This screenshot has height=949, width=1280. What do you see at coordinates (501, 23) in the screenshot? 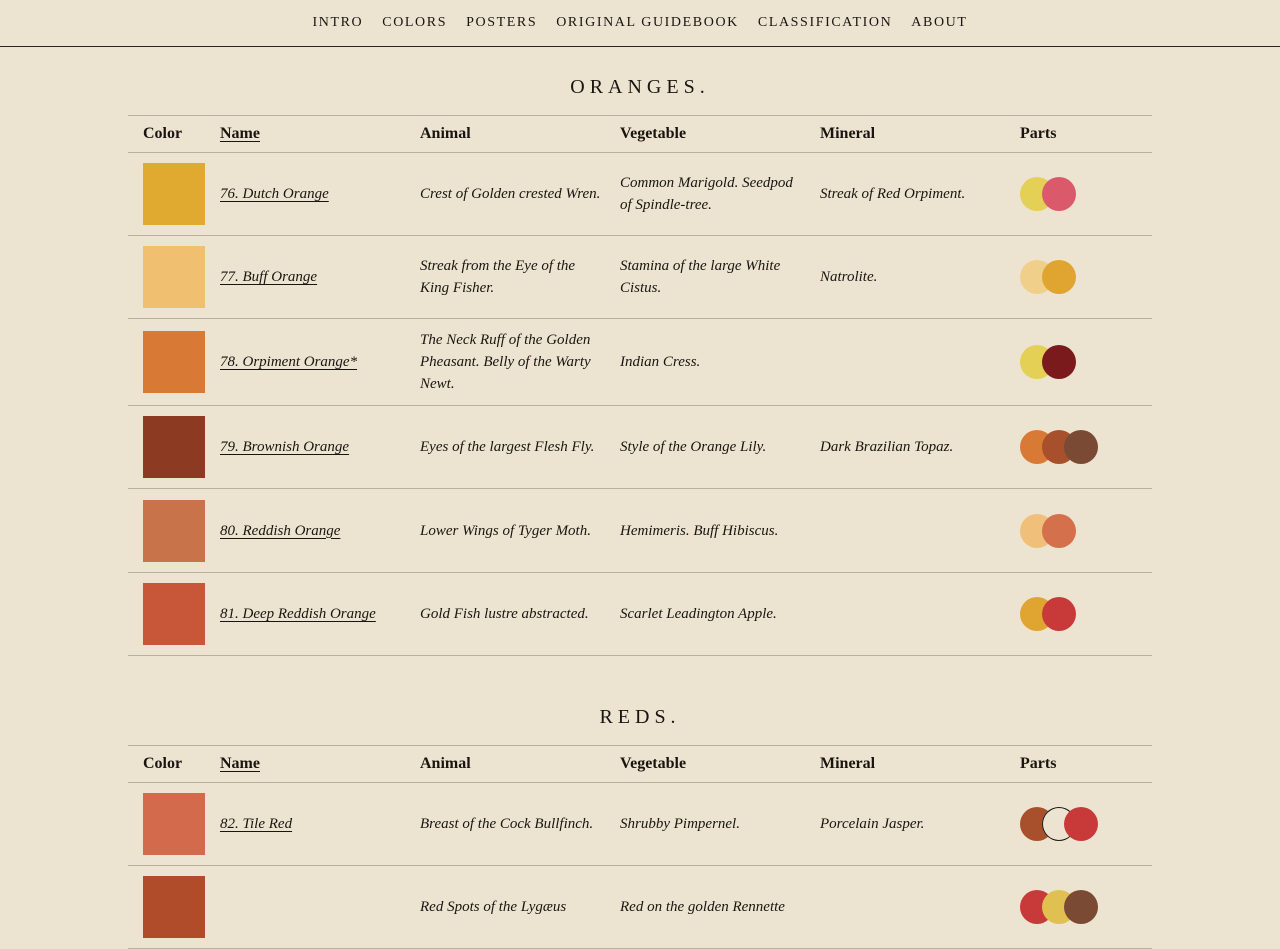
I see `nav-posters: Posters` at bounding box center [501, 23].